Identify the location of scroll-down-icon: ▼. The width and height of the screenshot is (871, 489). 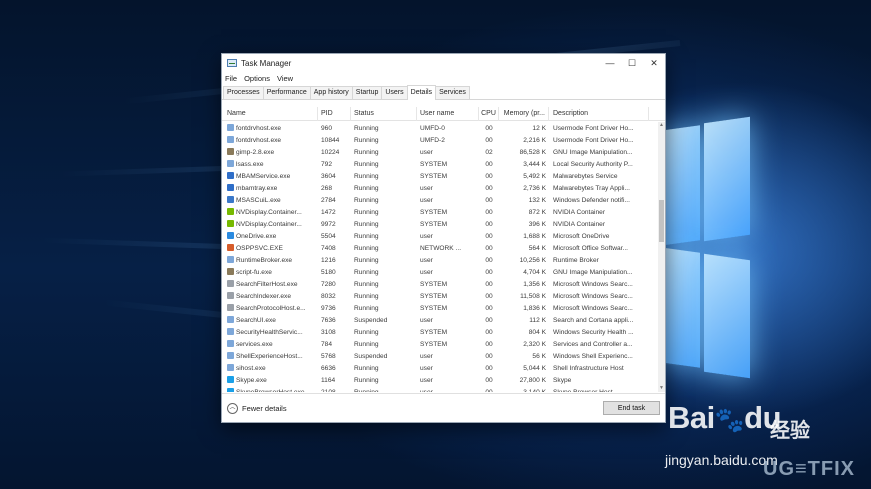
(661, 388).